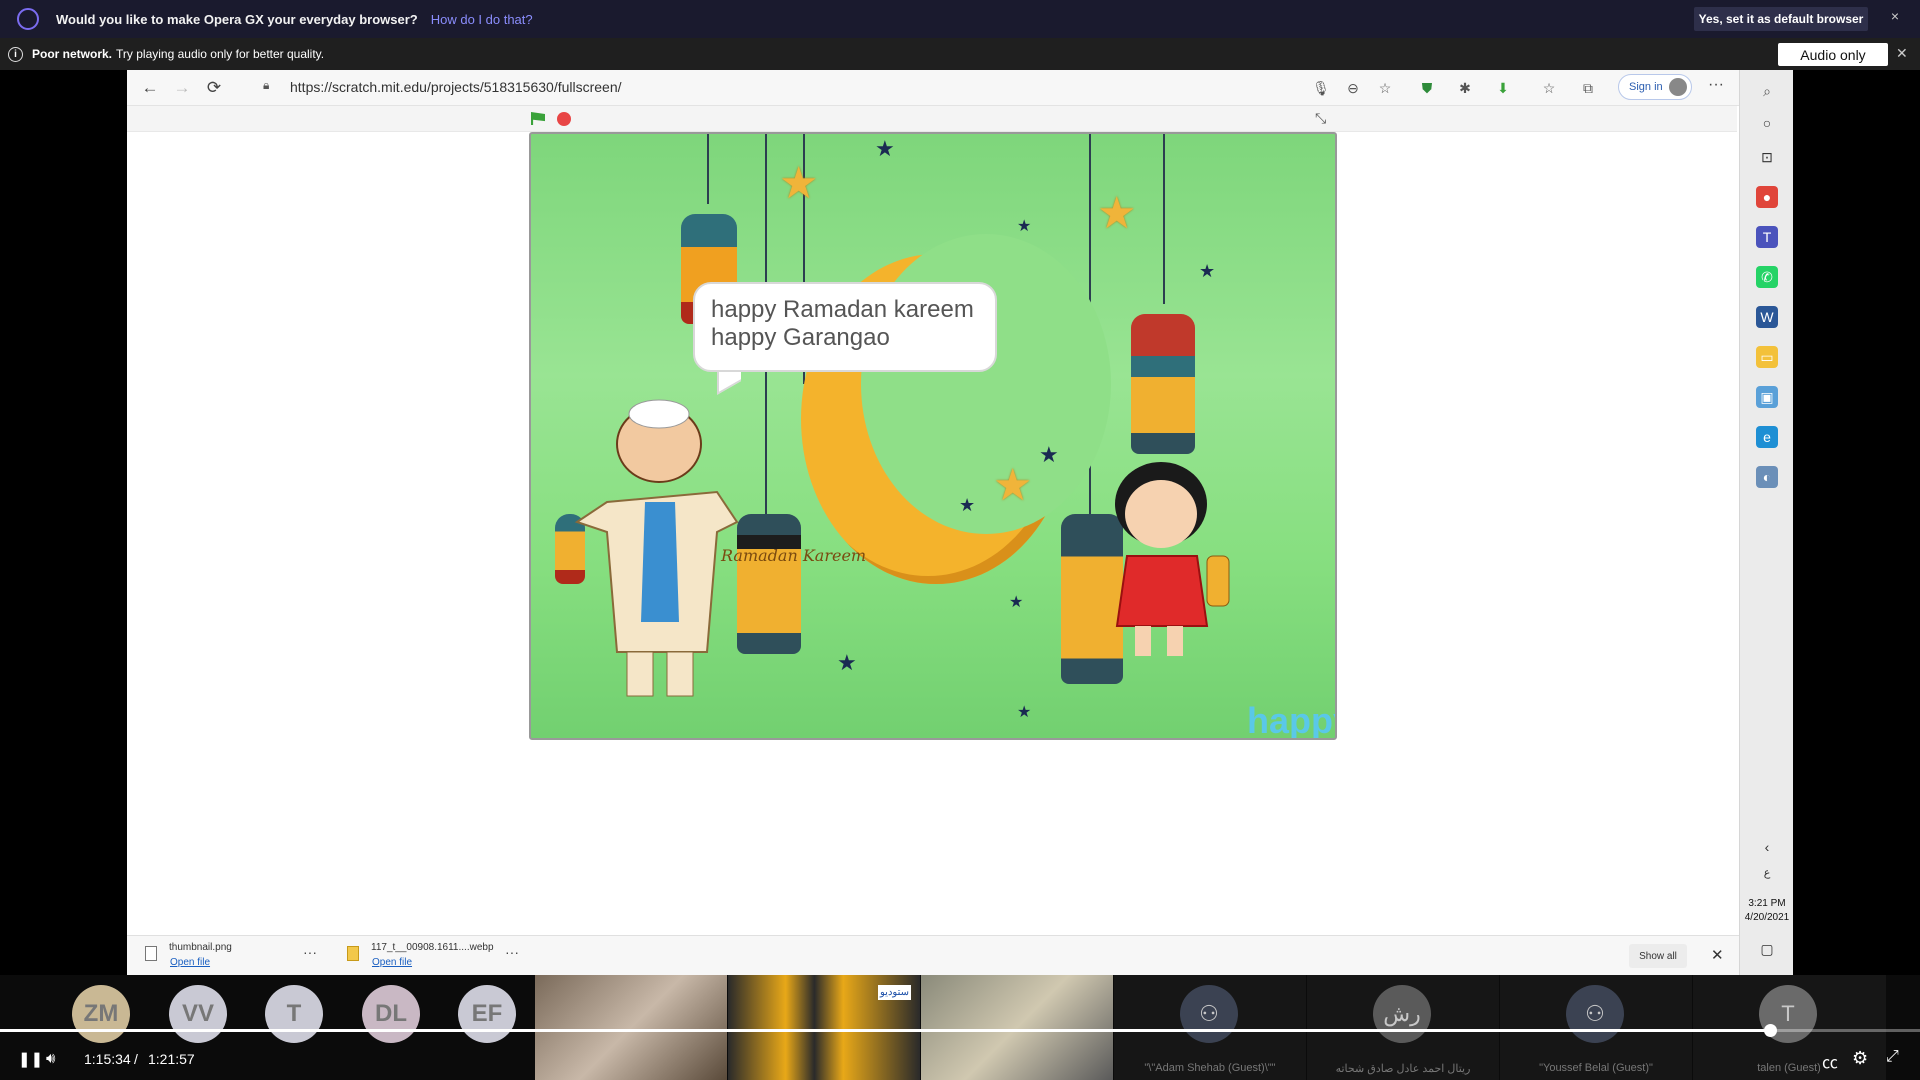 The image size is (1920, 1080). I want to click on boy-sprite, so click(656, 548).